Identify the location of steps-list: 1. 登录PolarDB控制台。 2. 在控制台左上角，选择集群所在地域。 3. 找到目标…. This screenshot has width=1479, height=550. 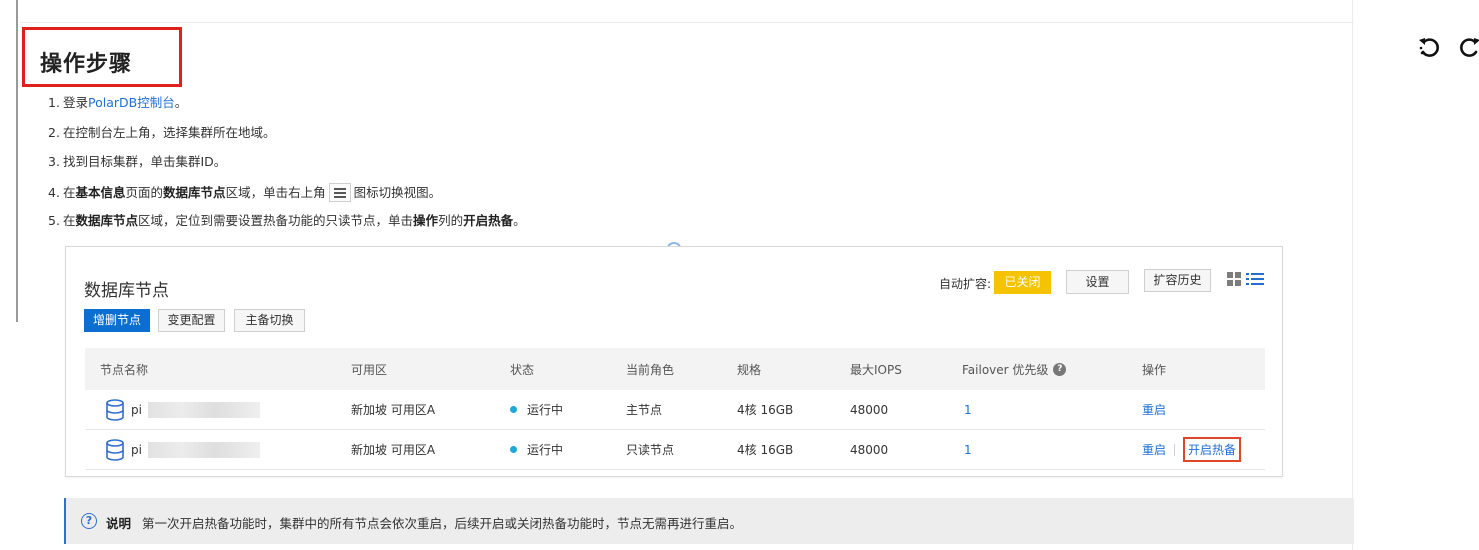
(287, 168).